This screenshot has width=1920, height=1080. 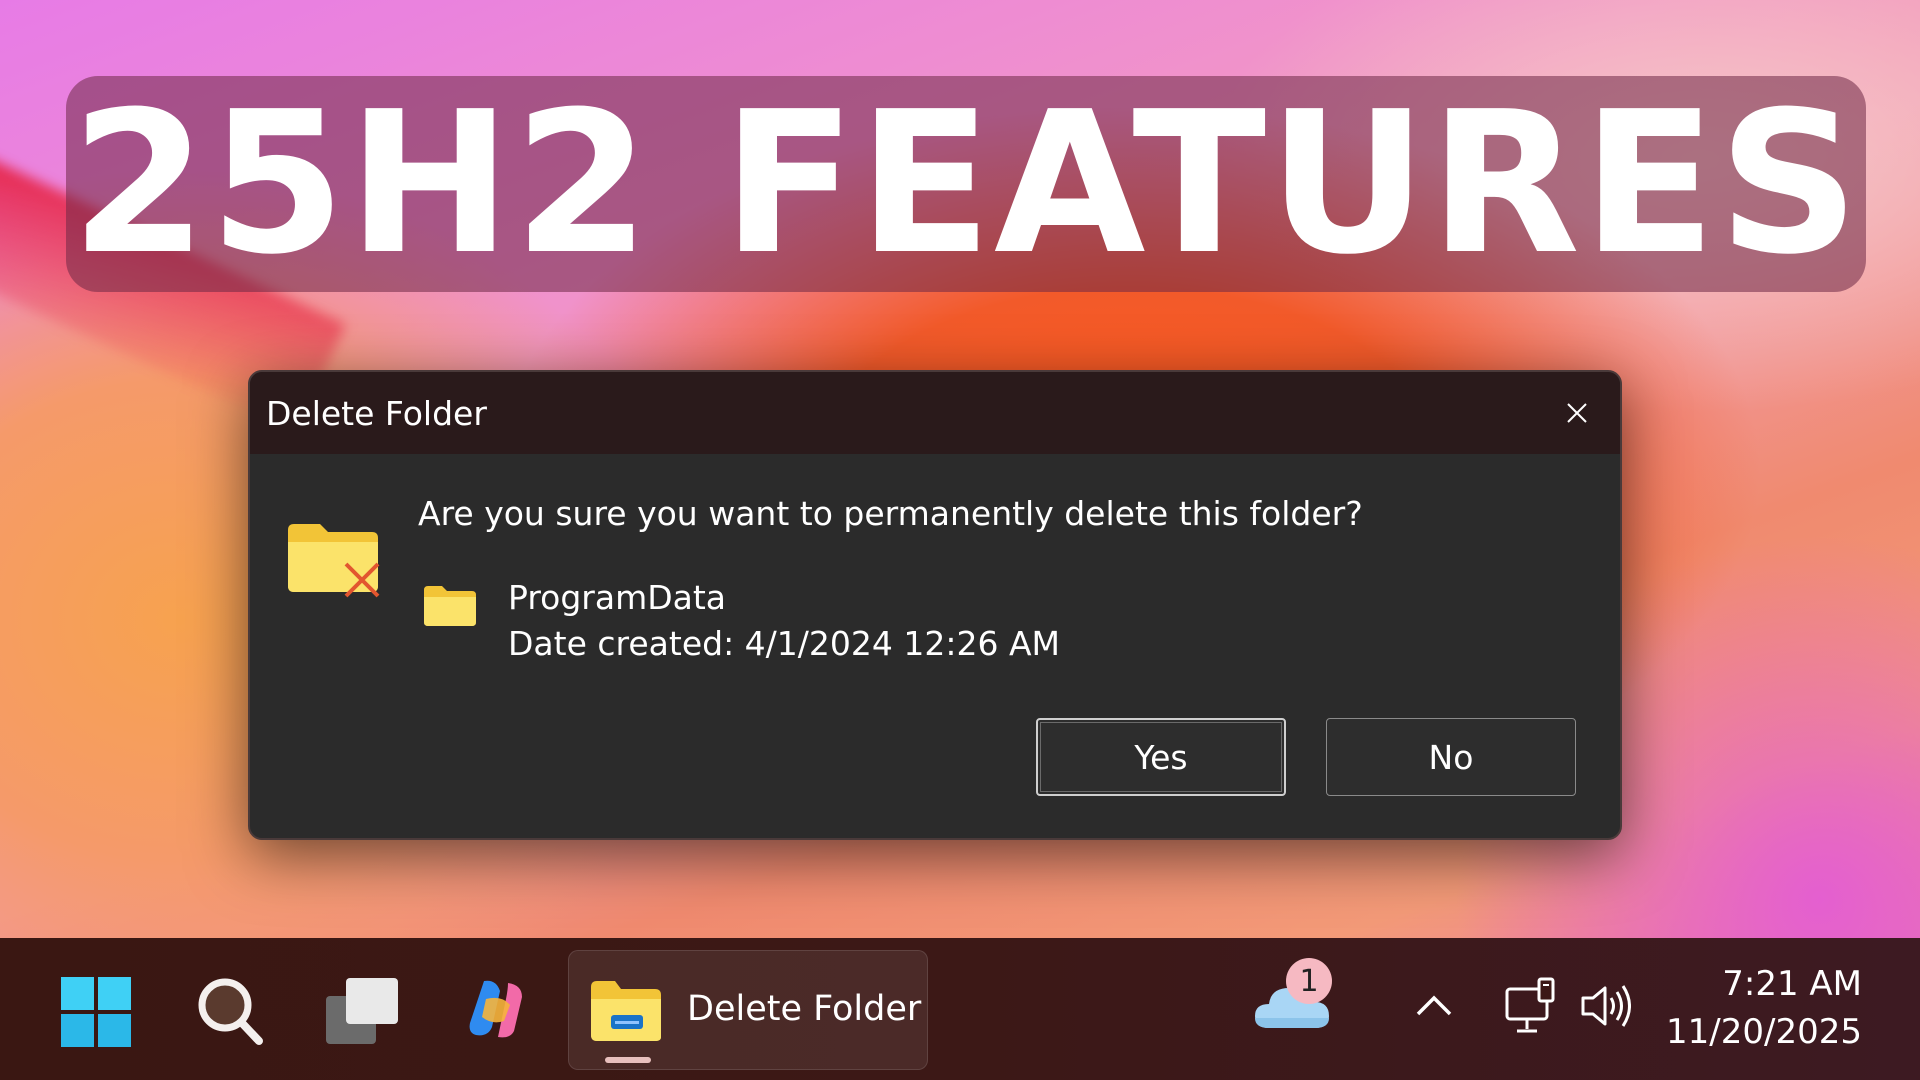 I want to click on chevron-up-icon, so click(x=1434, y=1005).